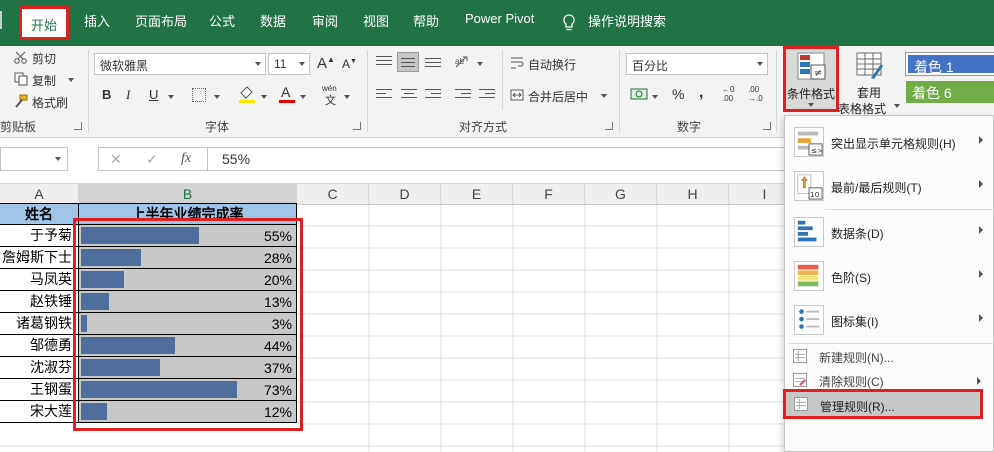  I want to click on cell-style-accent1: 着色 1, so click(949, 64).